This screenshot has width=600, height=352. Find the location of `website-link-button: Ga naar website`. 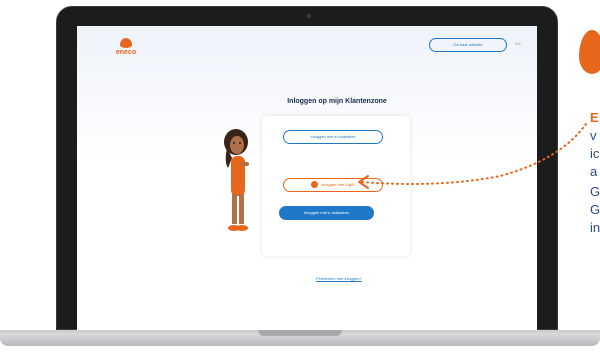

website-link-button: Ga naar website is located at coordinates (468, 45).